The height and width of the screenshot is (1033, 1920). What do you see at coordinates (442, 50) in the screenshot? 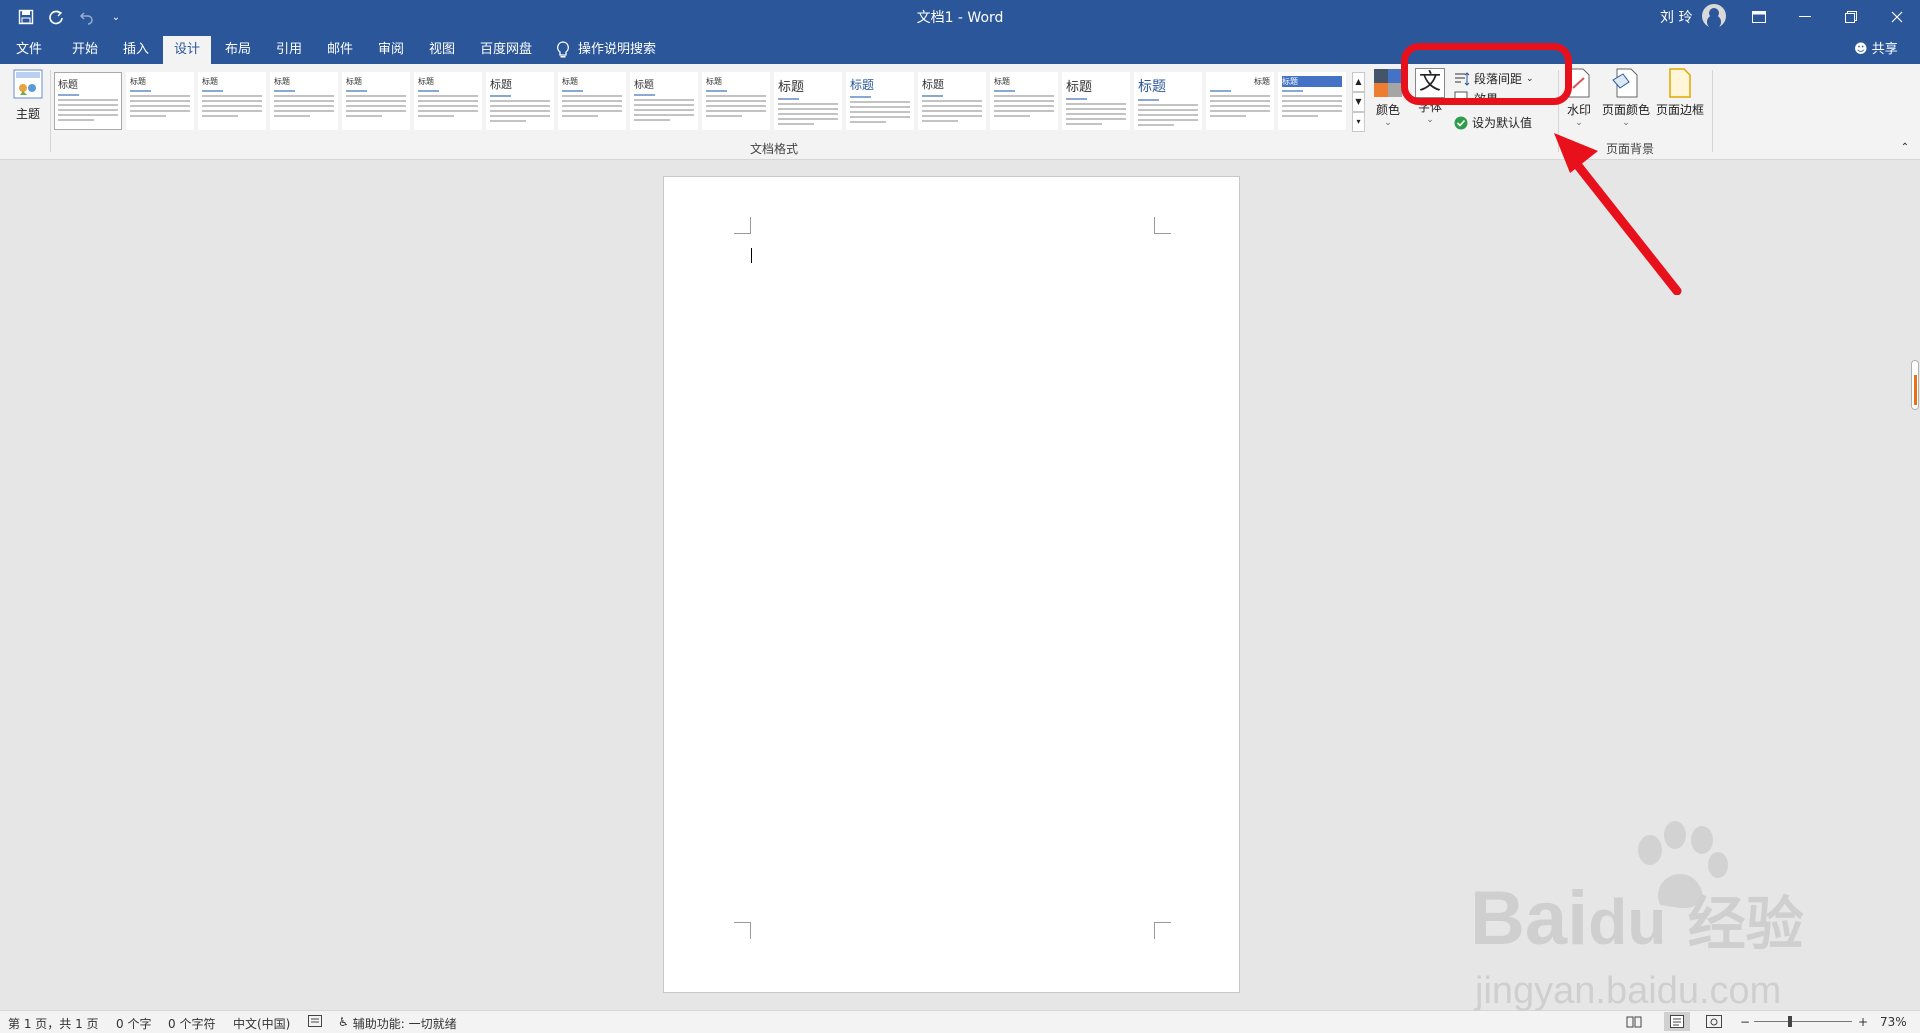
I see `tab-view: 视图` at bounding box center [442, 50].